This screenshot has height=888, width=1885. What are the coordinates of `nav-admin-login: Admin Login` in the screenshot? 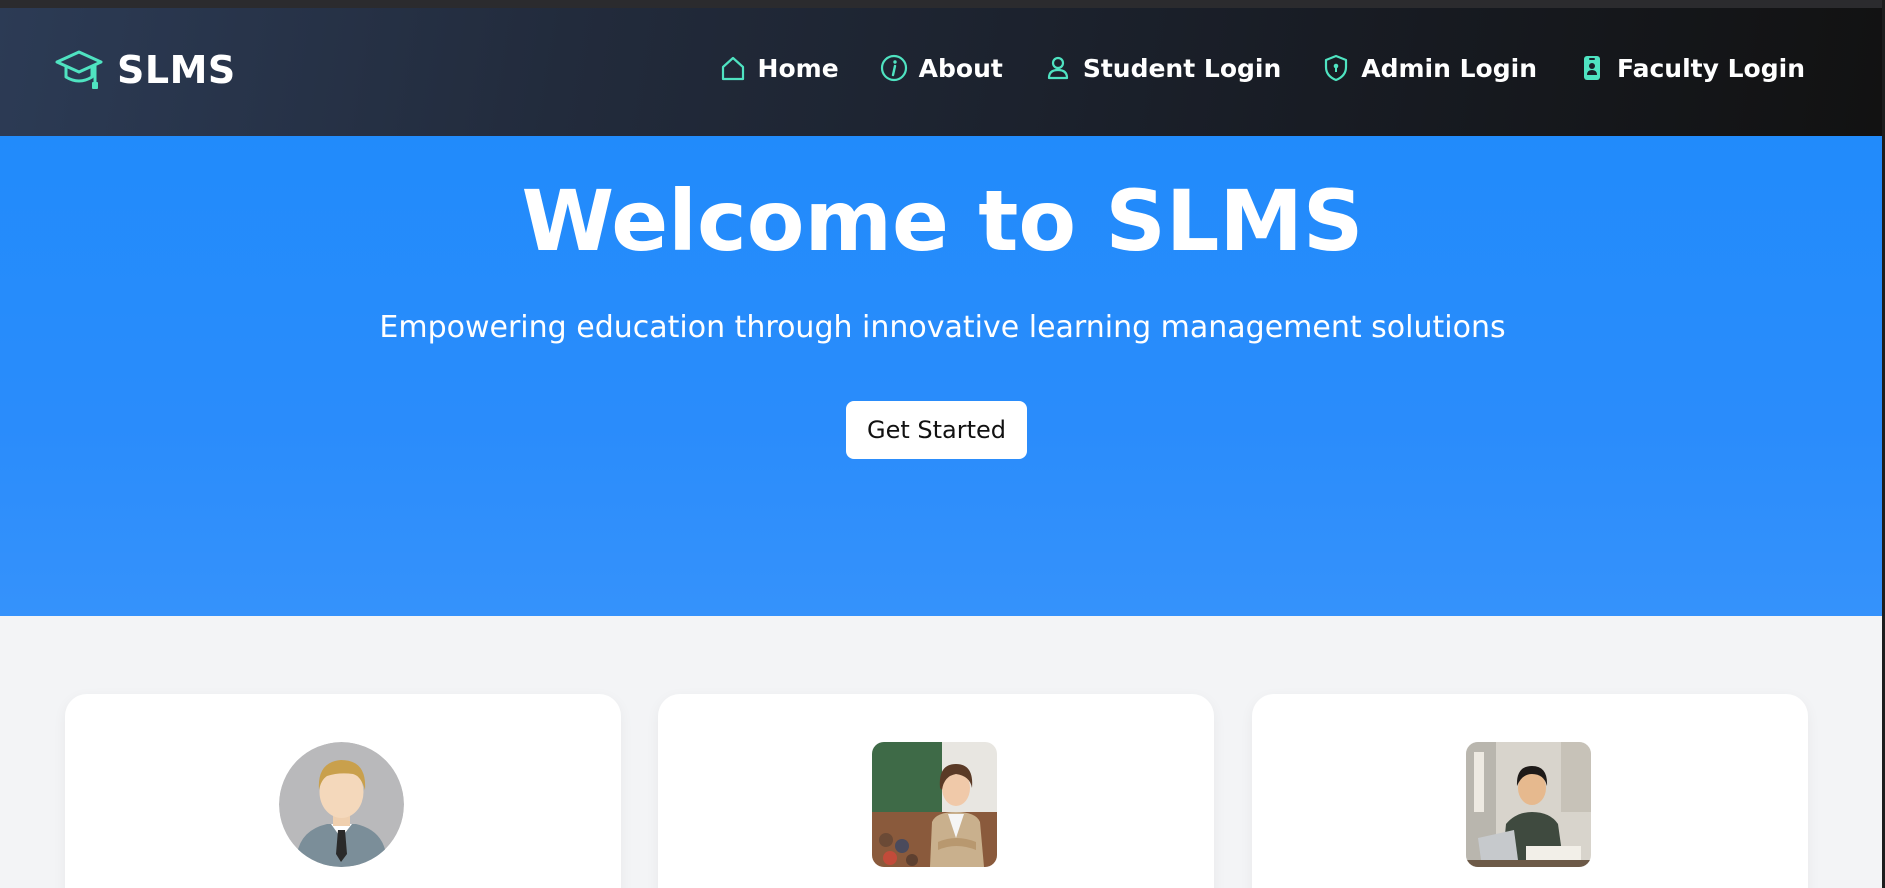 It's located at (1429, 68).